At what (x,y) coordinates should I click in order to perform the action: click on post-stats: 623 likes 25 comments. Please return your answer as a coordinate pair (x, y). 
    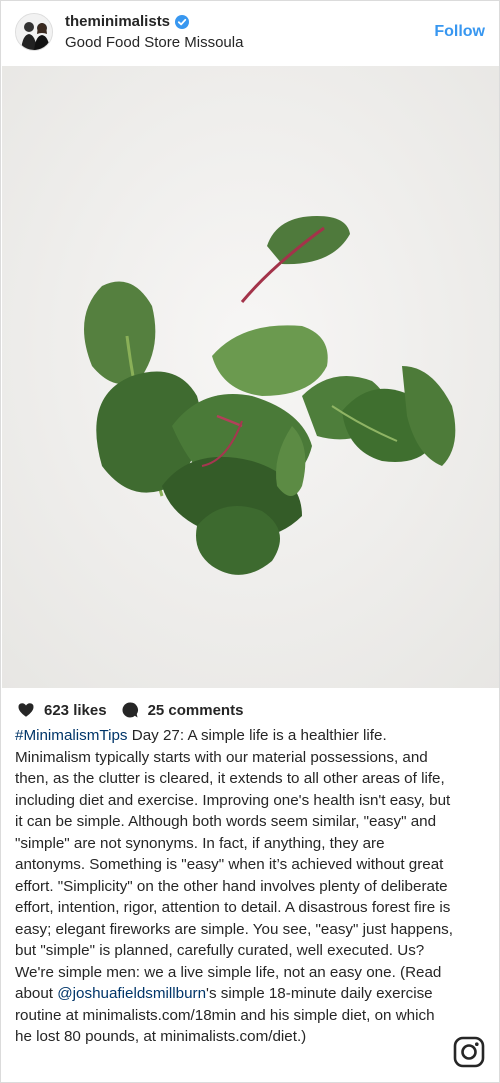
    Looking at the image, I should click on (130, 710).